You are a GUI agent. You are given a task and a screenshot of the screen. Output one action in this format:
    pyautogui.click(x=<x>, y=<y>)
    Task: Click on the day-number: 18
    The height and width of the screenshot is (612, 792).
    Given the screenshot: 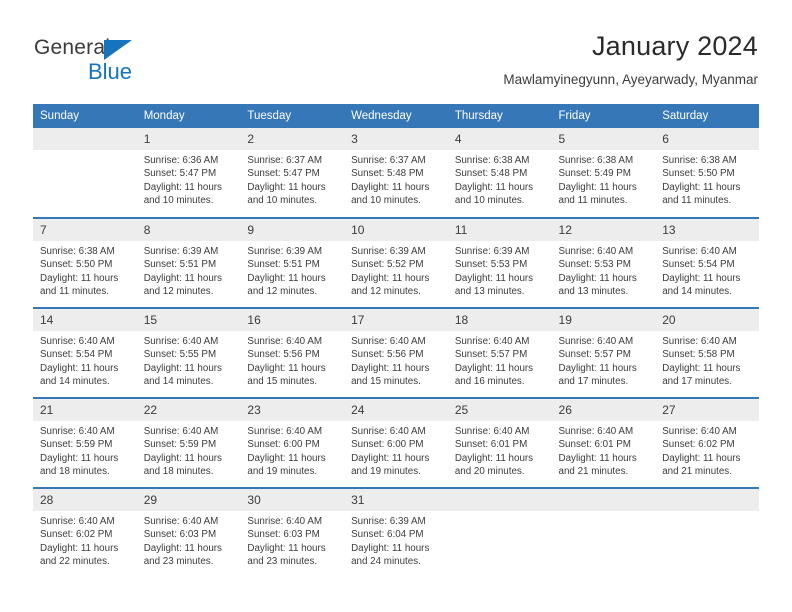 What is the action you would take?
    pyautogui.click(x=499, y=320)
    